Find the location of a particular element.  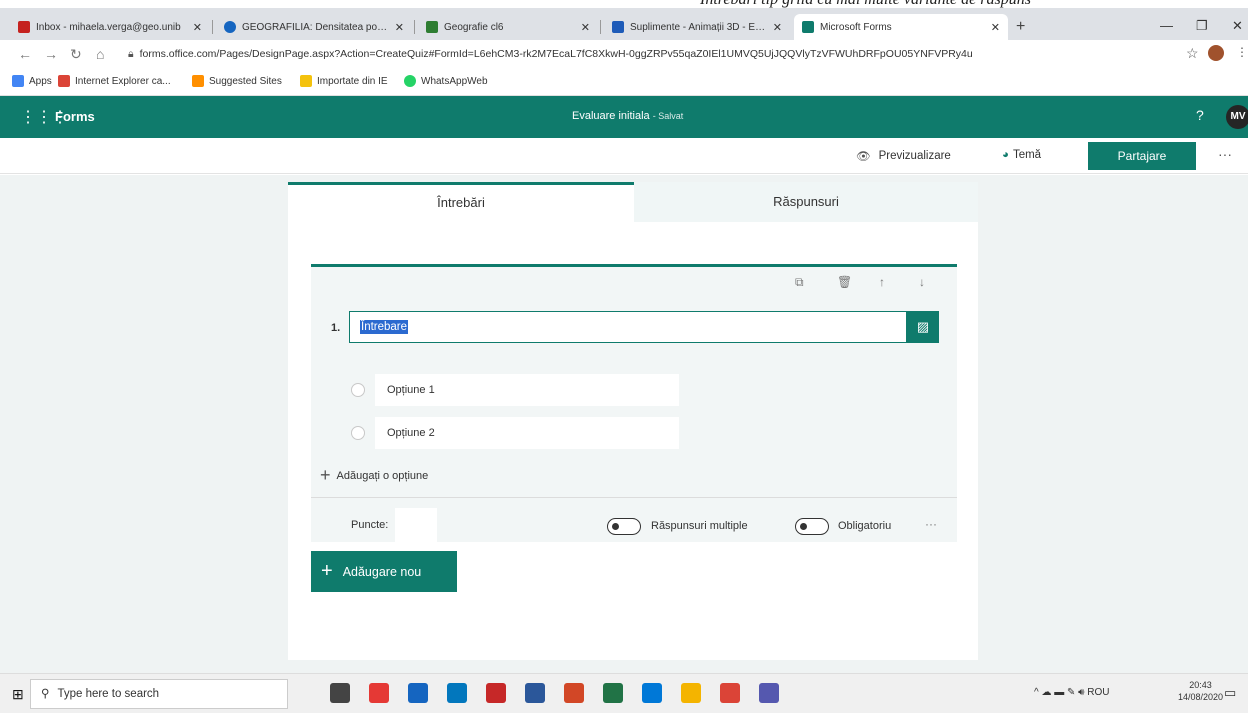

task-view-icon is located at coordinates (340, 693).